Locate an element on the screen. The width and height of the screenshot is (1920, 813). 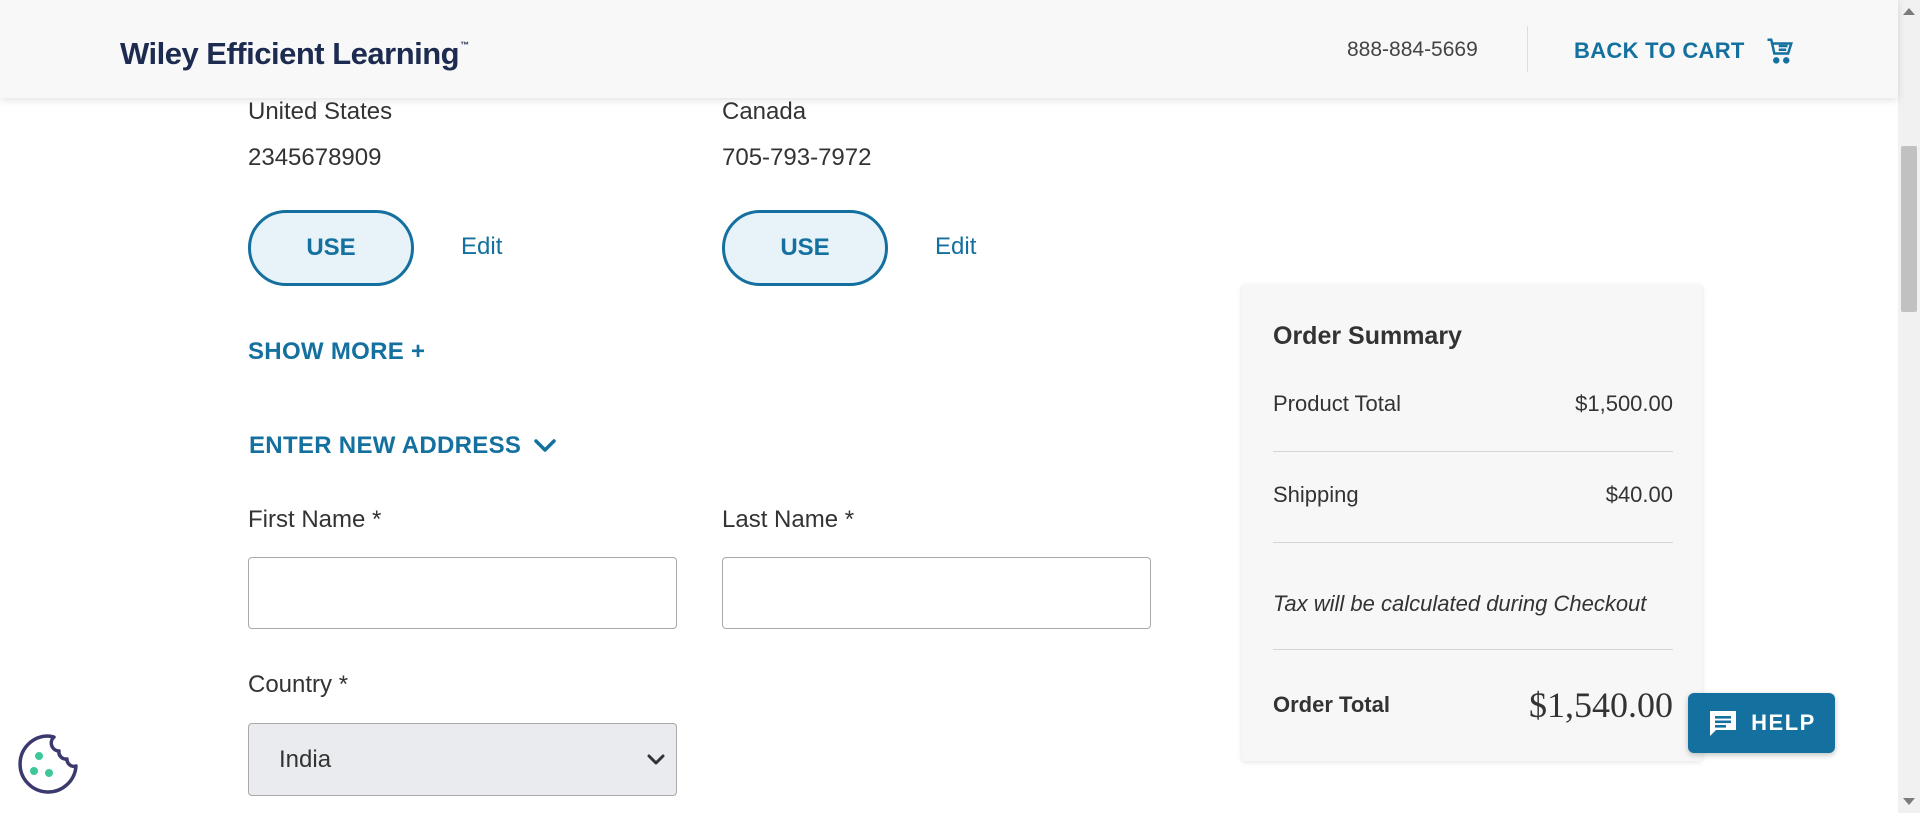
scroll-down-arrow is located at coordinates (1909, 801).